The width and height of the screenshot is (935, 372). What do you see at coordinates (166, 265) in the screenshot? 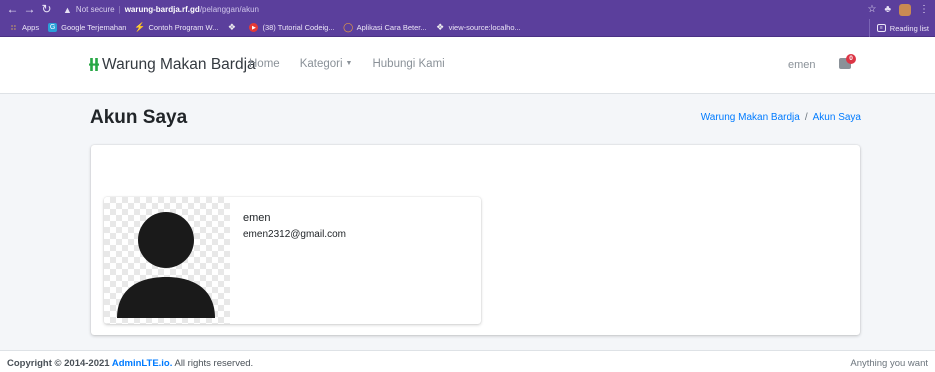
I see `user-silhouette-icon` at bounding box center [166, 265].